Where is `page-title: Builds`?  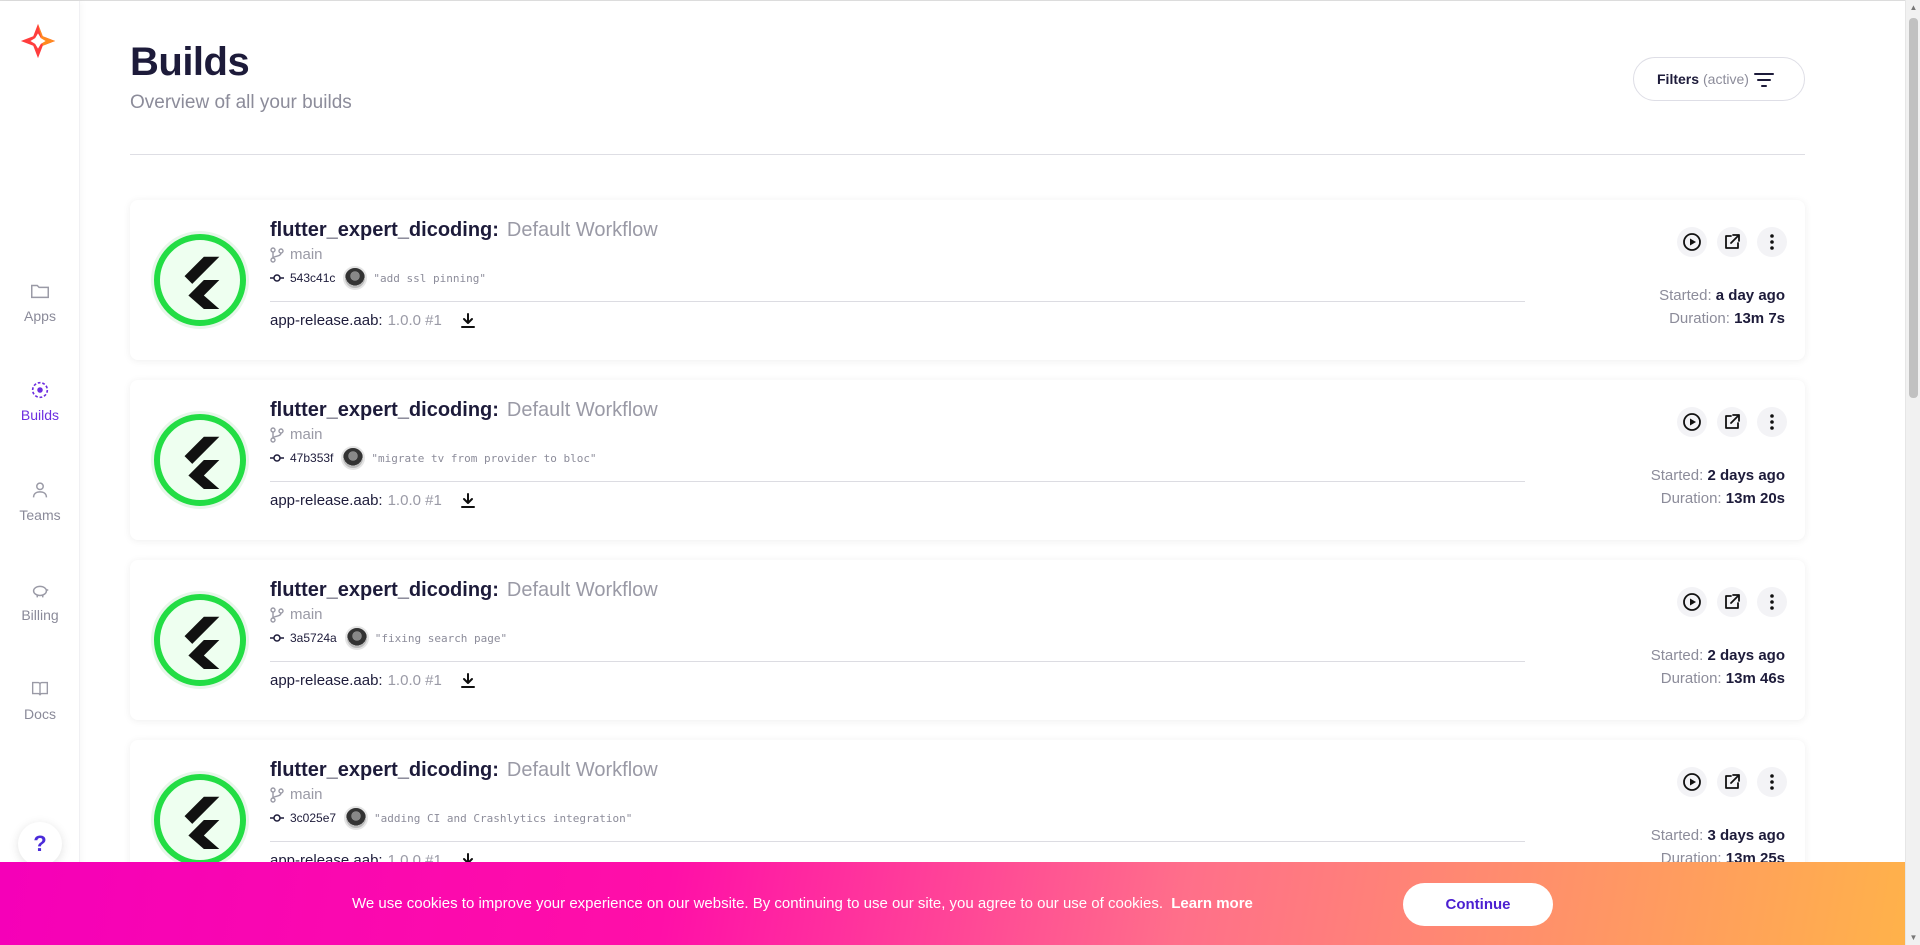
page-title: Builds is located at coordinates (190, 62).